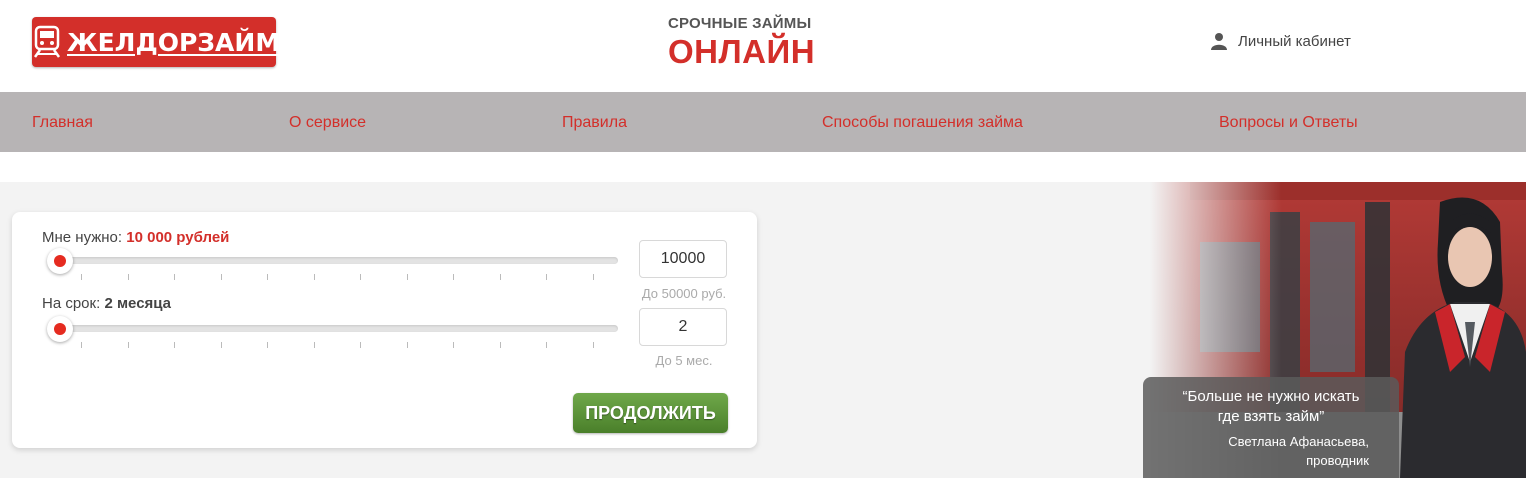  What do you see at coordinates (1294, 41) in the screenshot?
I see `cabinet-label: Личный кабинет` at bounding box center [1294, 41].